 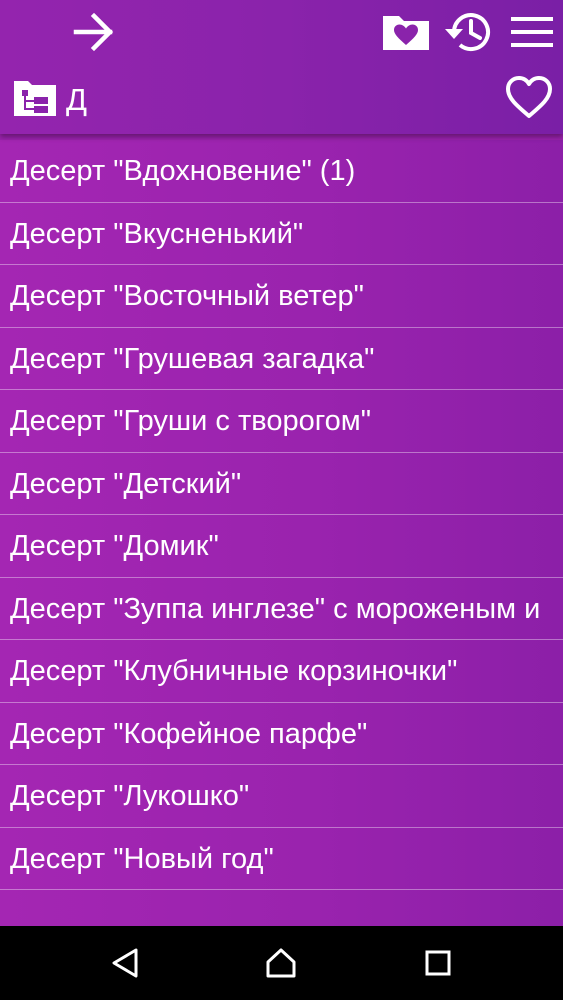 I want to click on system-nav-bar, so click(x=281, y=963).